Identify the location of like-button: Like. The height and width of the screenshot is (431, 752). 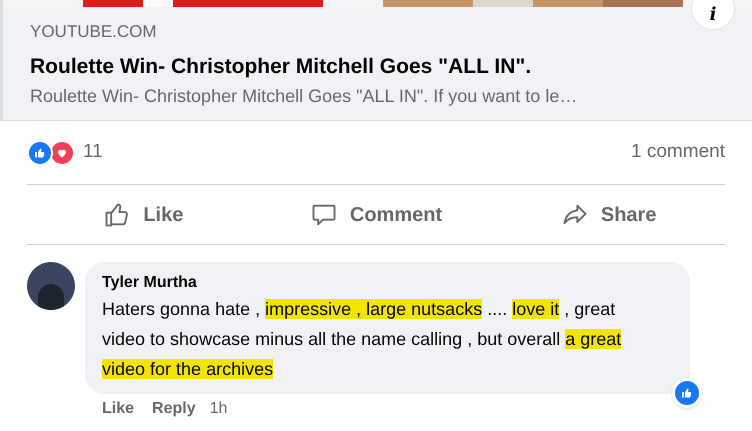
(143, 214).